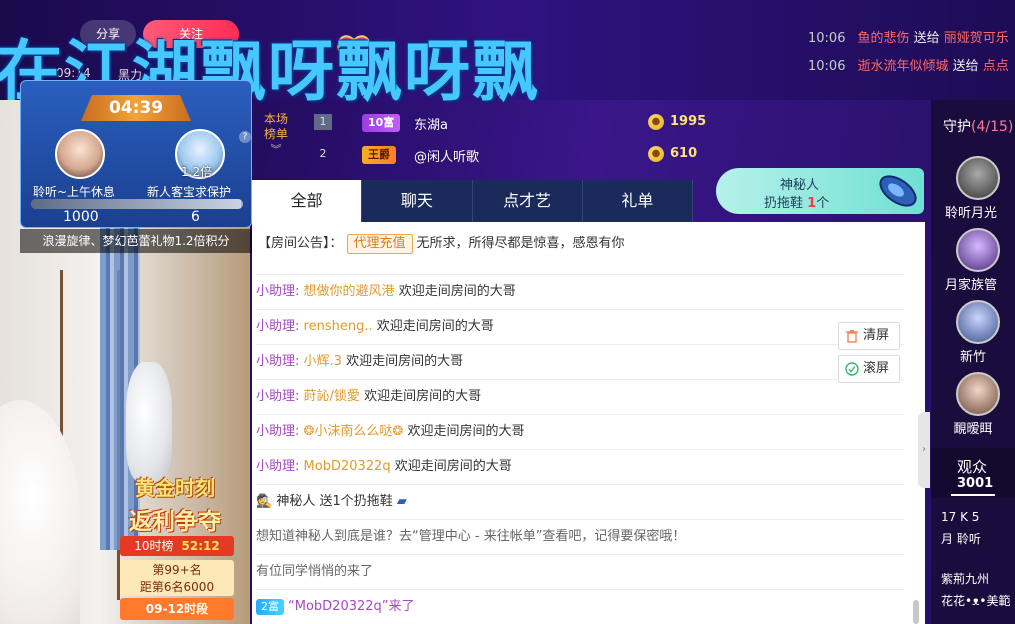 Image resolution: width=1015 pixels, height=624 pixels. I want to click on notice-text: 无所求，所得尽都是惊喜，感恩有你, so click(520, 243).